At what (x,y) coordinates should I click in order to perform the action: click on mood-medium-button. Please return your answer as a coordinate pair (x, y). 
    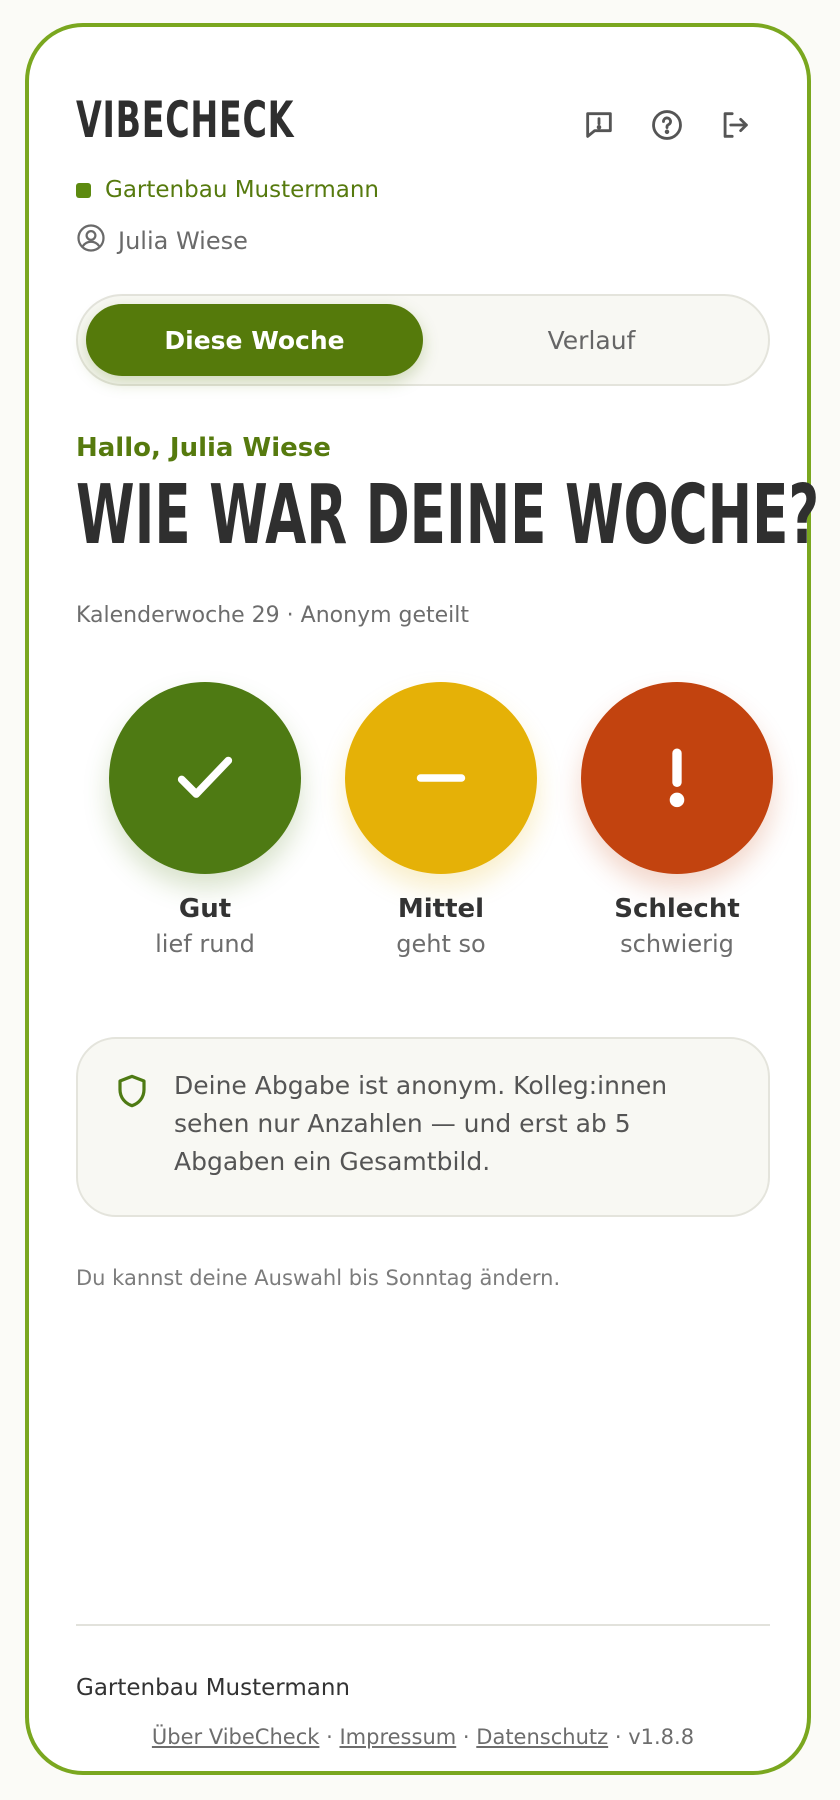
    Looking at the image, I should click on (441, 778).